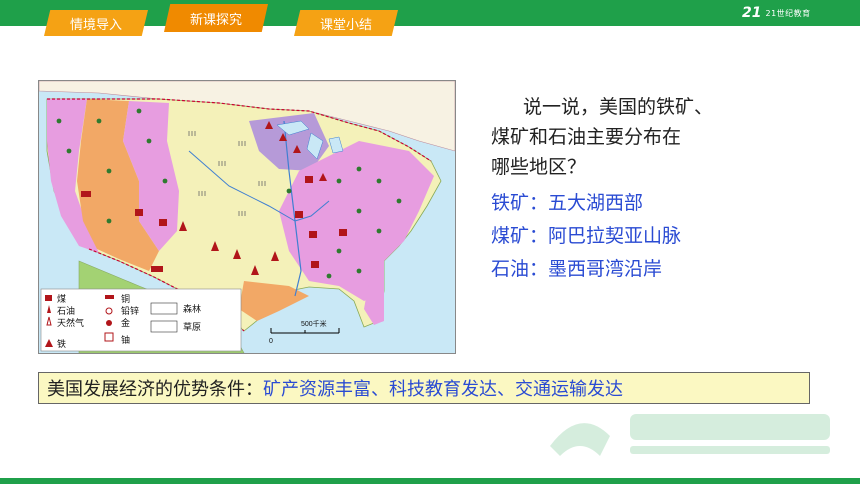 The width and height of the screenshot is (860, 484). What do you see at coordinates (61, 298) in the screenshot?
I see `legend-coal: 煤` at bounding box center [61, 298].